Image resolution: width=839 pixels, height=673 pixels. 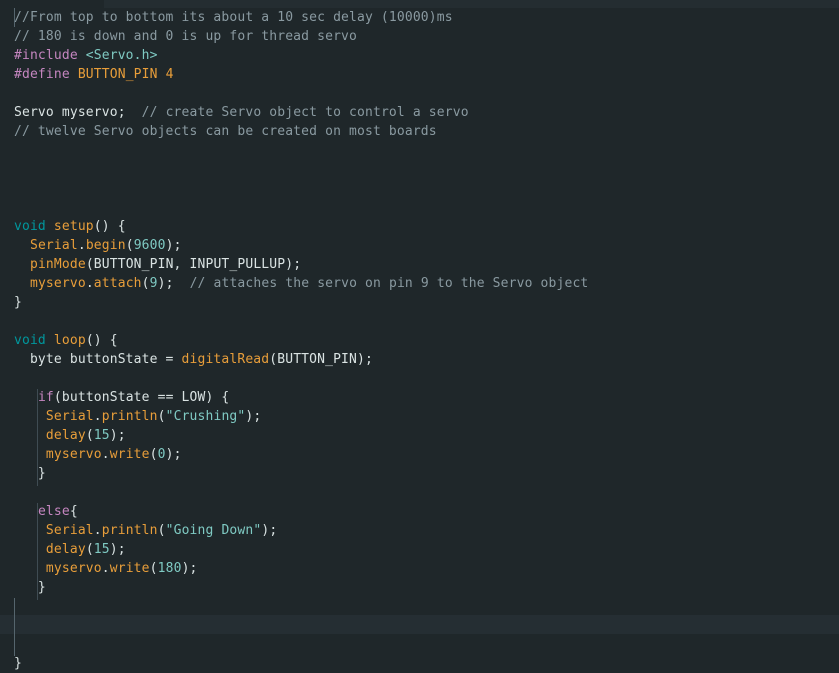 What do you see at coordinates (301, 454) in the screenshot?
I see `code-line: myservo.write(0);` at bounding box center [301, 454].